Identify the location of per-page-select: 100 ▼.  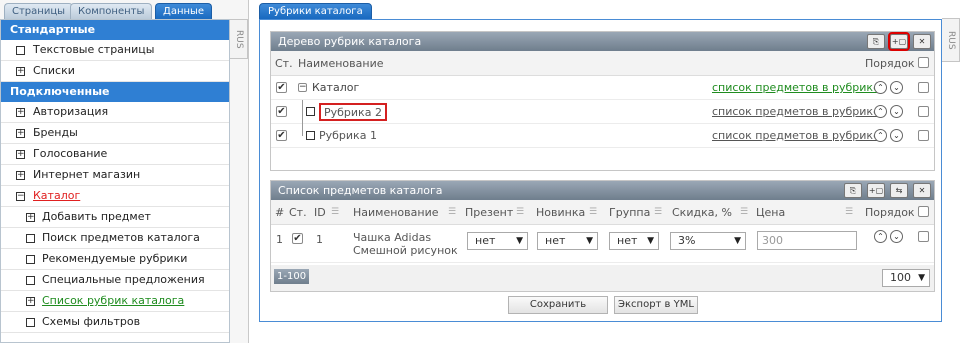
(906, 278).